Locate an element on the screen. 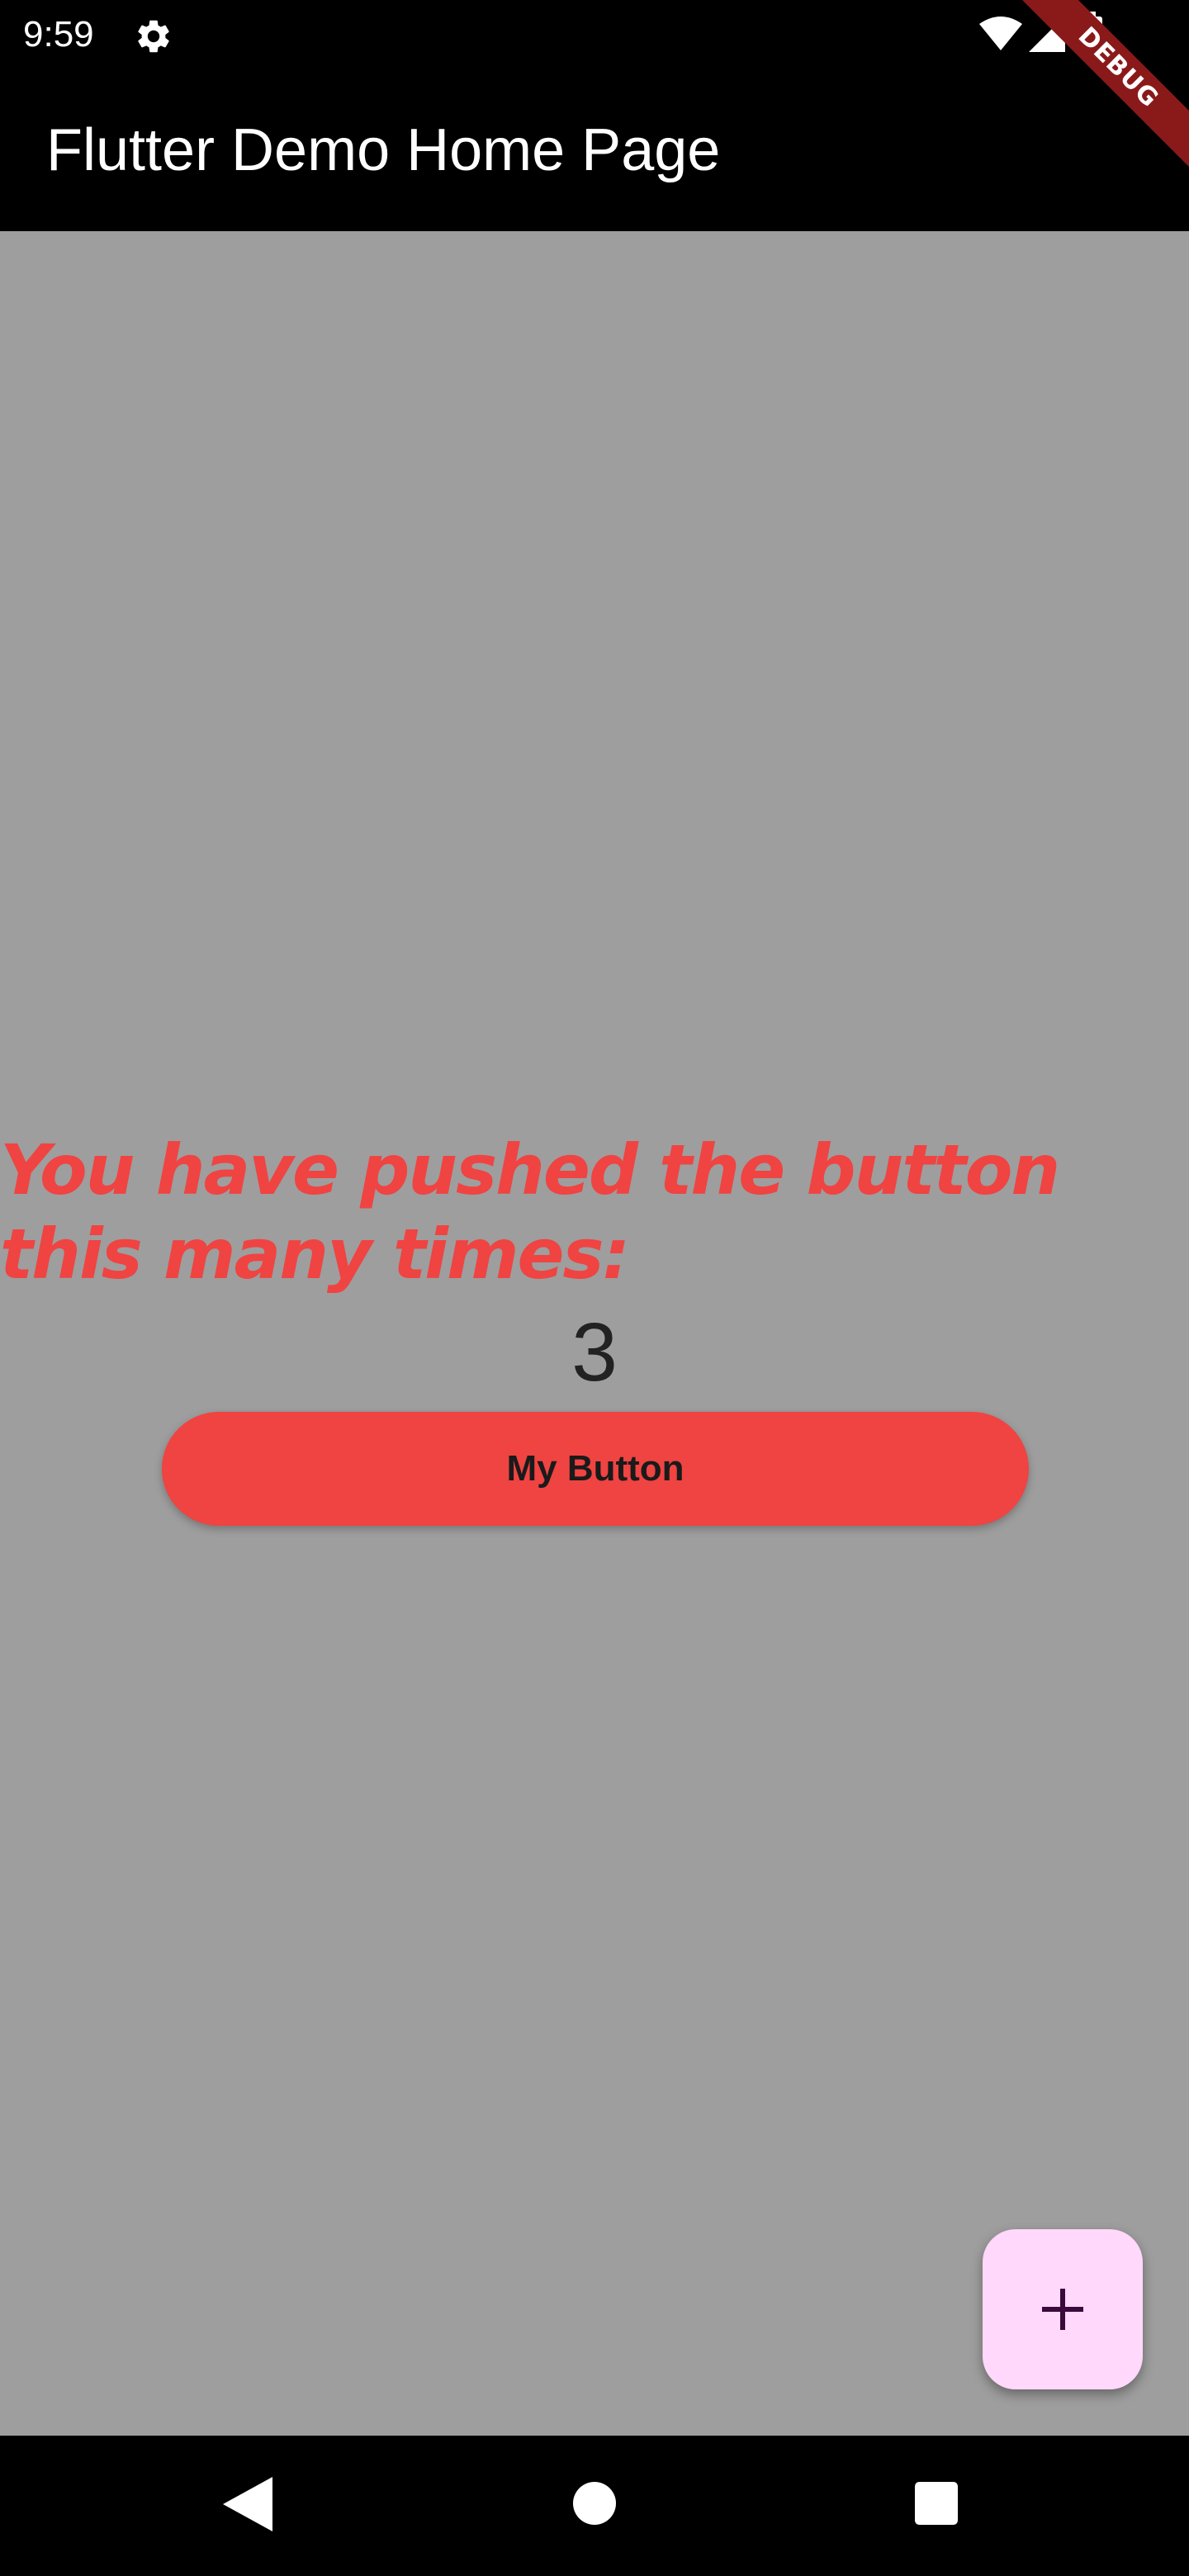 Image resolution: width=1189 pixels, height=2576 pixels. increment-fab-button is located at coordinates (1063, 2309).